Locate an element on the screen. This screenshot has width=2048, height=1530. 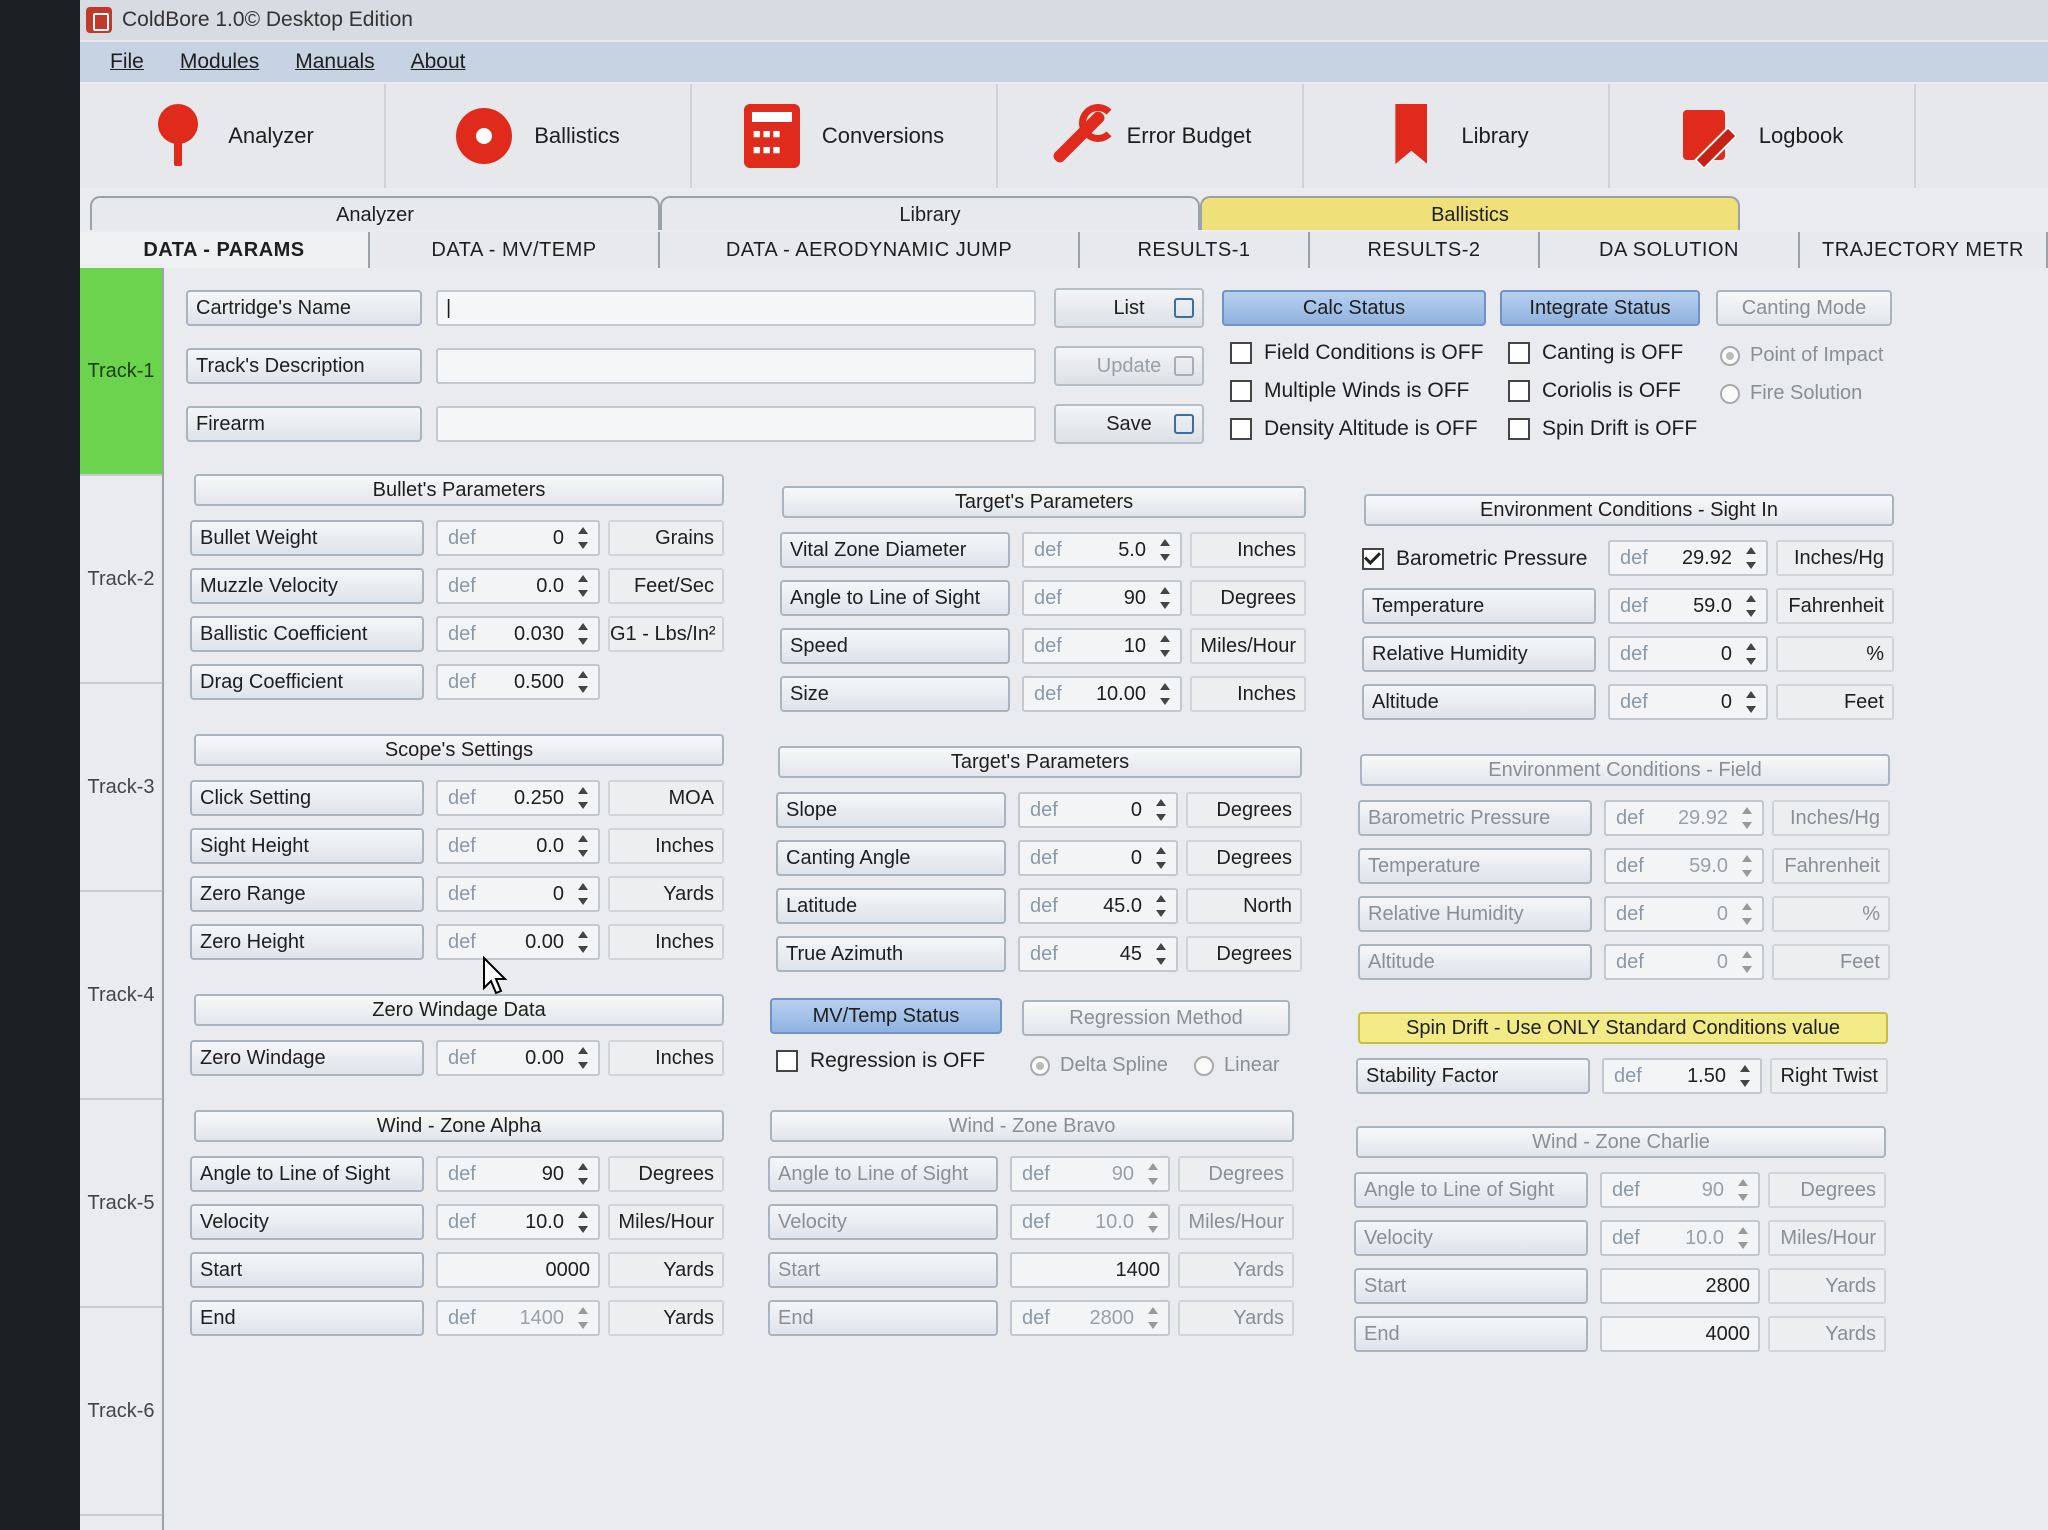
toolbar-ballistics-button: Ballistics is located at coordinates (539, 136).